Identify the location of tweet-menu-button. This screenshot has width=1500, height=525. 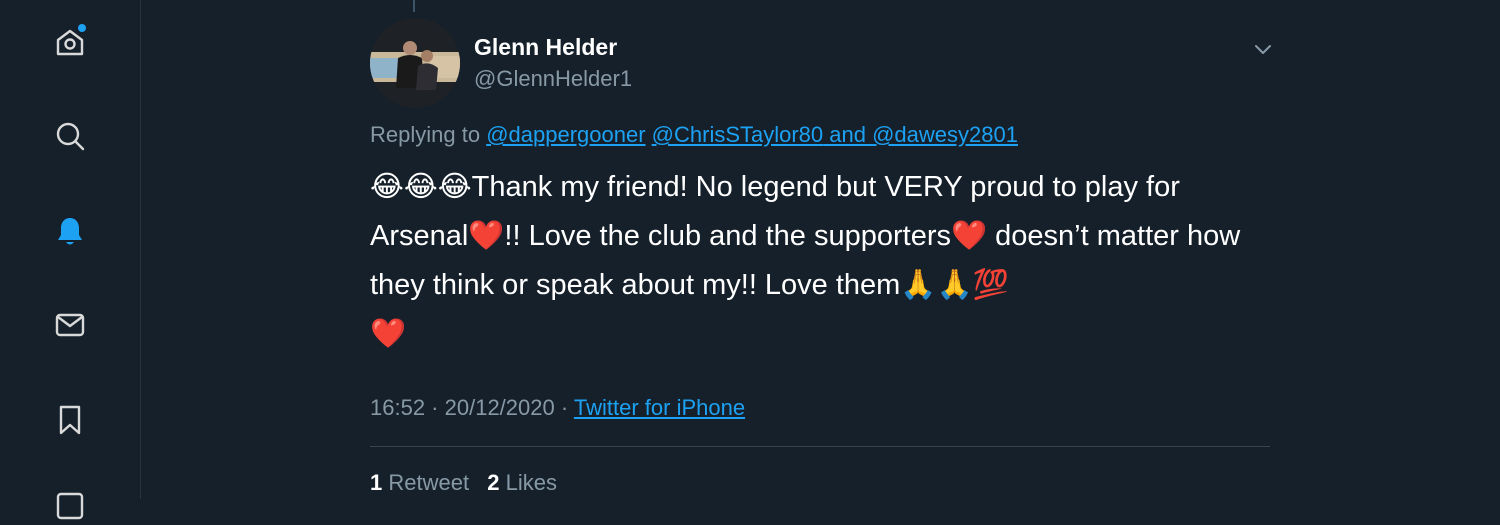
(1263, 49).